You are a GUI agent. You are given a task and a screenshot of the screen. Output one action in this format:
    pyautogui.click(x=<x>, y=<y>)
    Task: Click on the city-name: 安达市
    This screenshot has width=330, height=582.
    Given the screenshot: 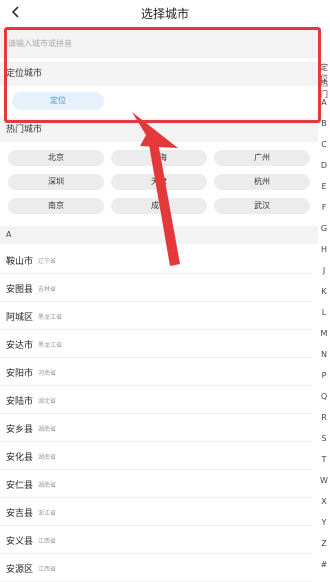 What is the action you would take?
    pyautogui.click(x=20, y=346)
    